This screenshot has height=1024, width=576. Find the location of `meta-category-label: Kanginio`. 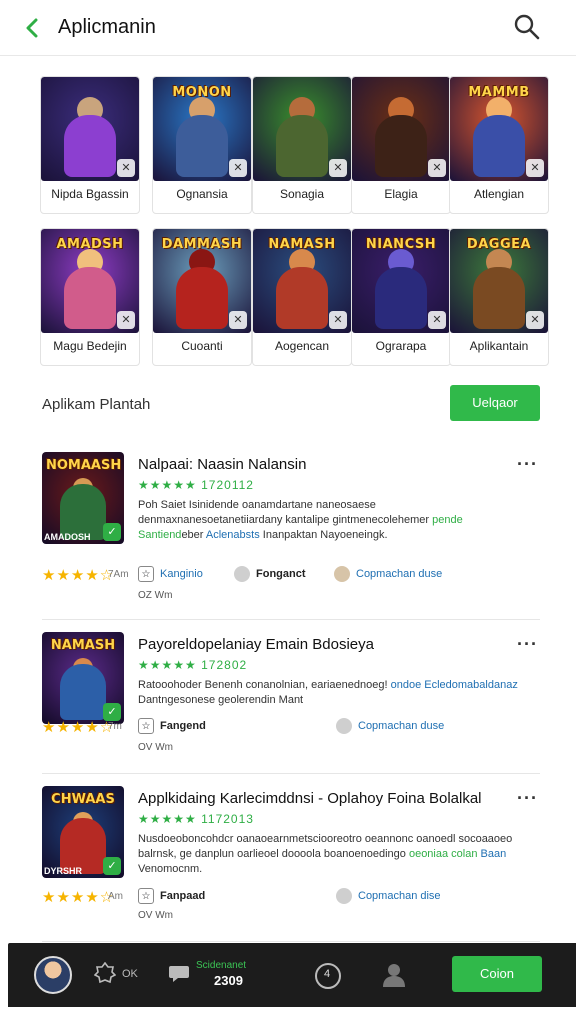

meta-category-label: Kanginio is located at coordinates (181, 574).